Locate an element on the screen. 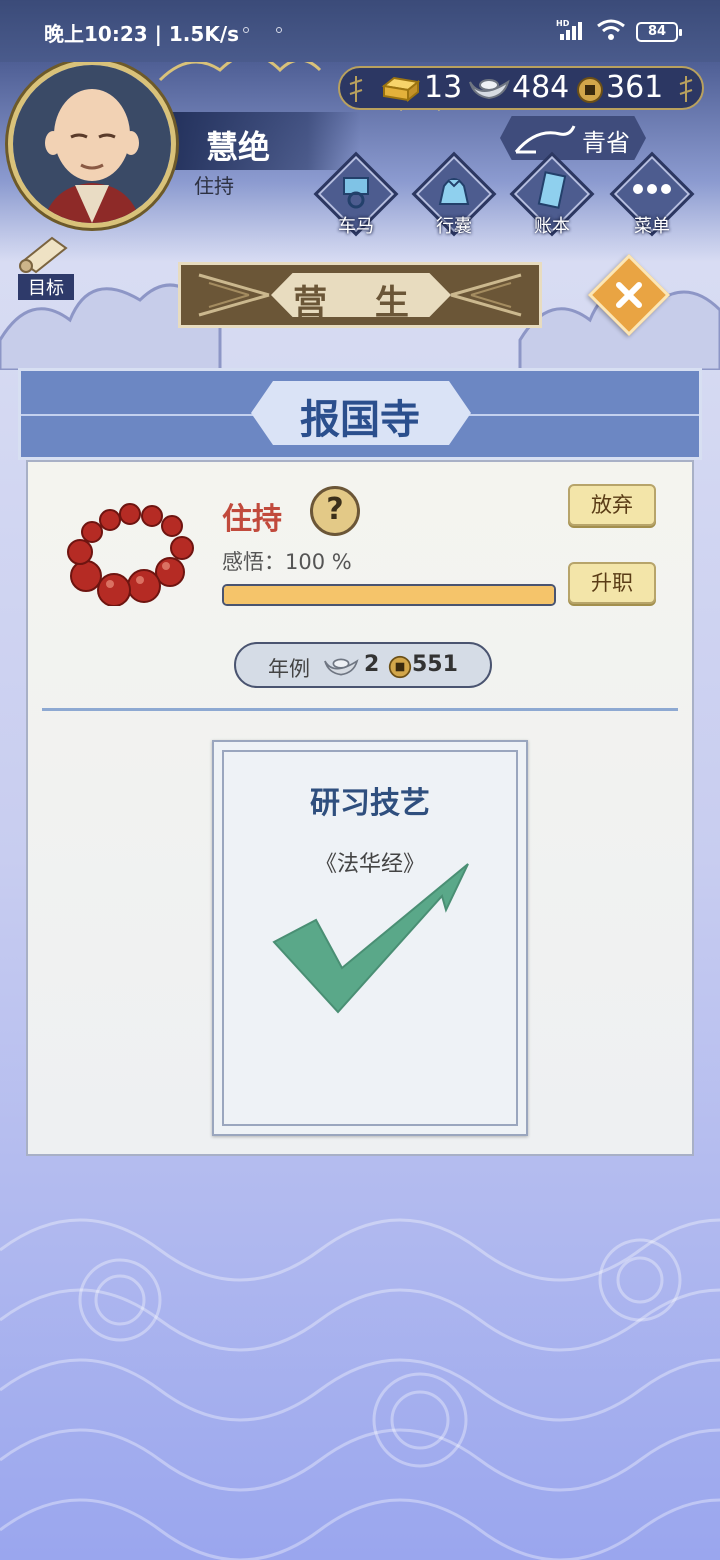  rank-badge: 青省 is located at coordinates (573, 138).